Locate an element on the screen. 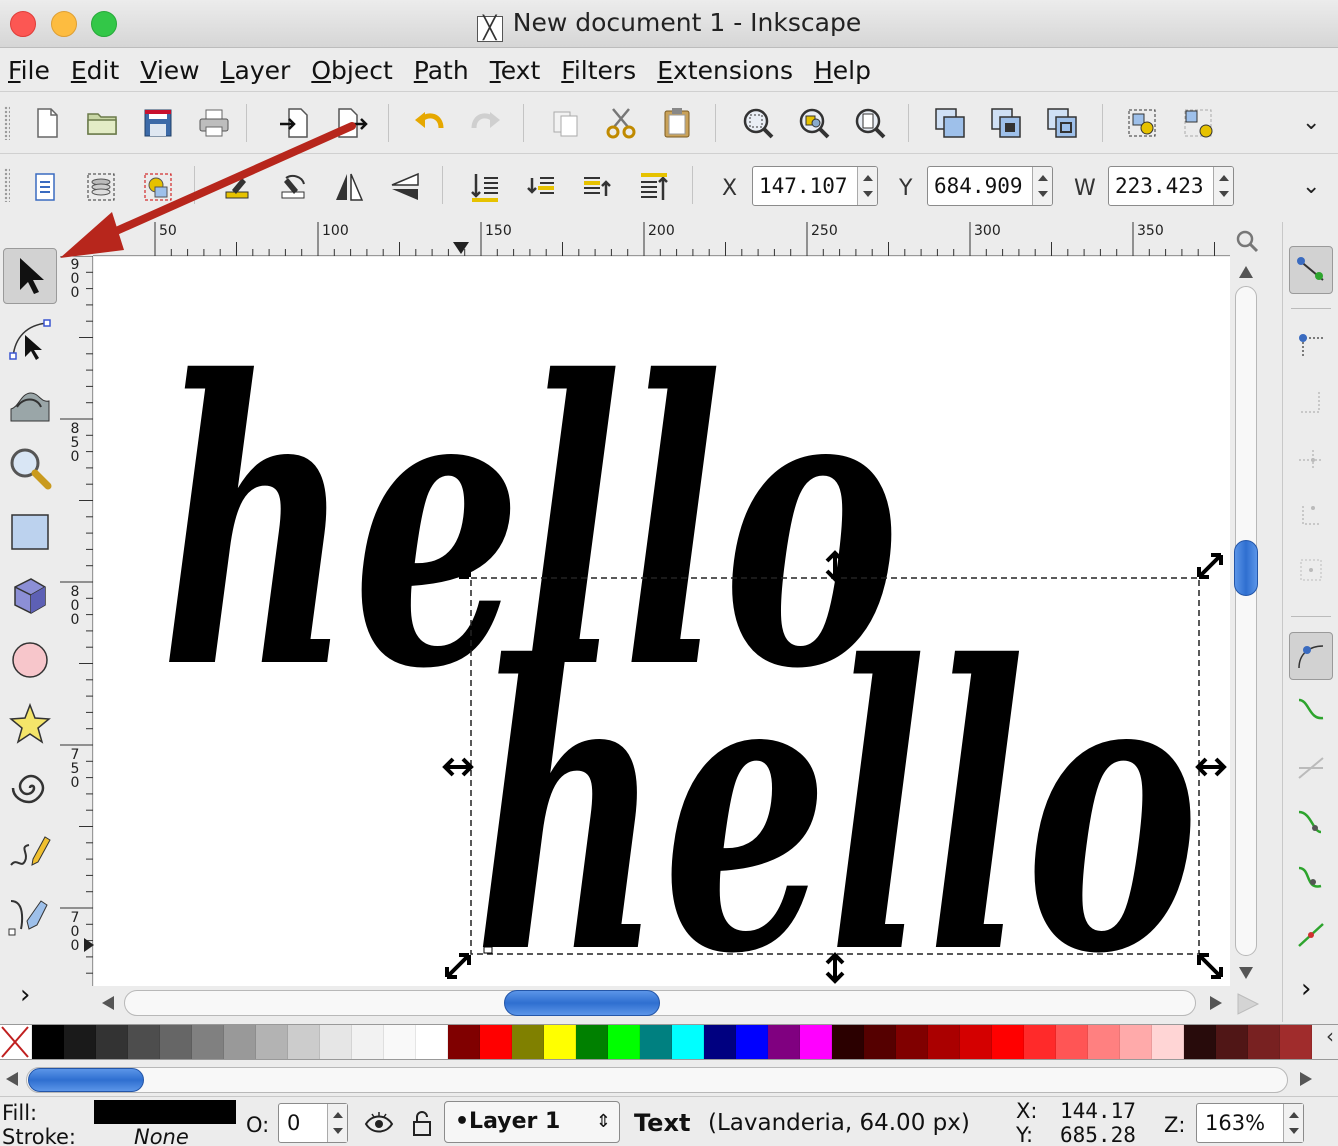 Image resolution: width=1338 pixels, height=1146 pixels. zoom-corner-icon is located at coordinates (1247, 241).